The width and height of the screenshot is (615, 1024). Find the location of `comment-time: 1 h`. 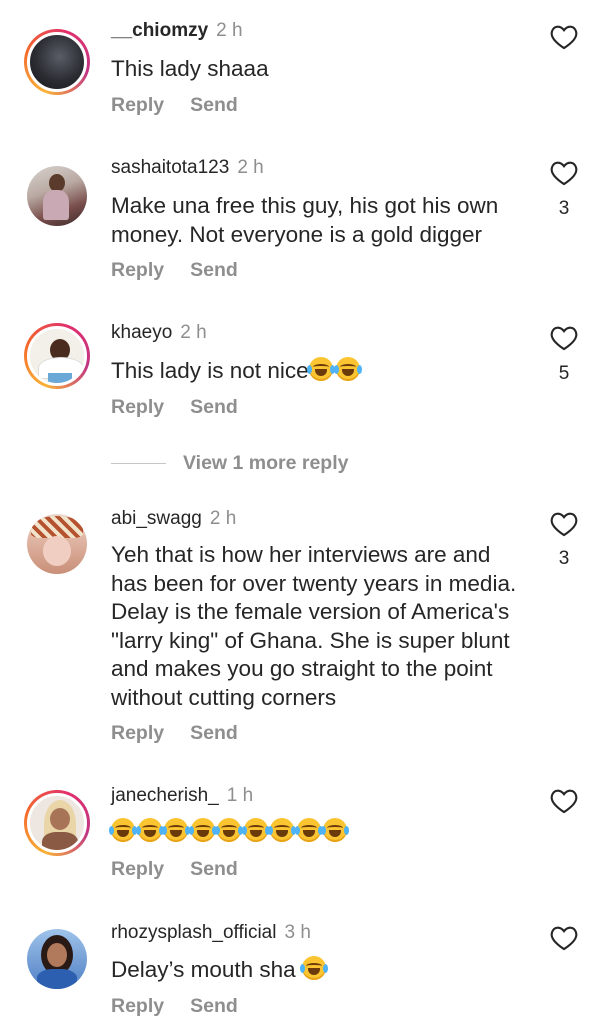

comment-time: 1 h is located at coordinates (240, 795).